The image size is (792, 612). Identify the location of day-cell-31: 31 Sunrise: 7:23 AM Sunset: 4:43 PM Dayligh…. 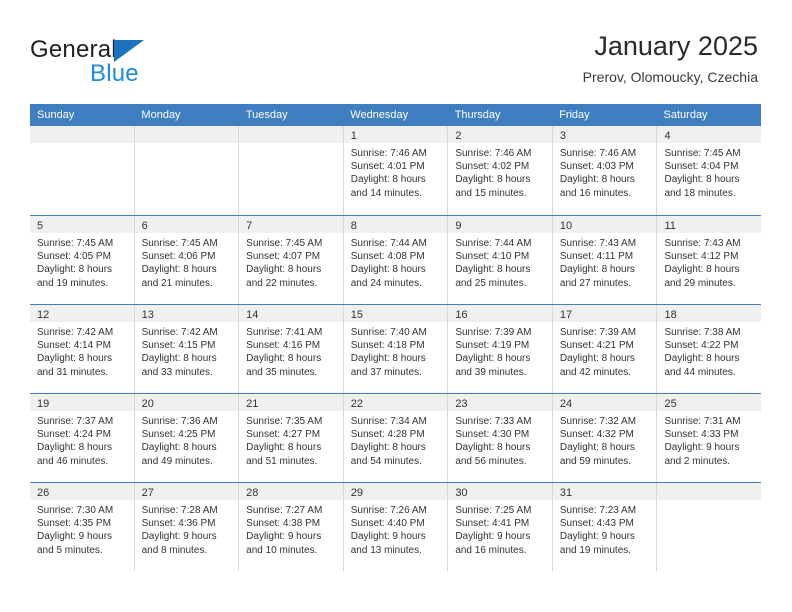
(605, 527).